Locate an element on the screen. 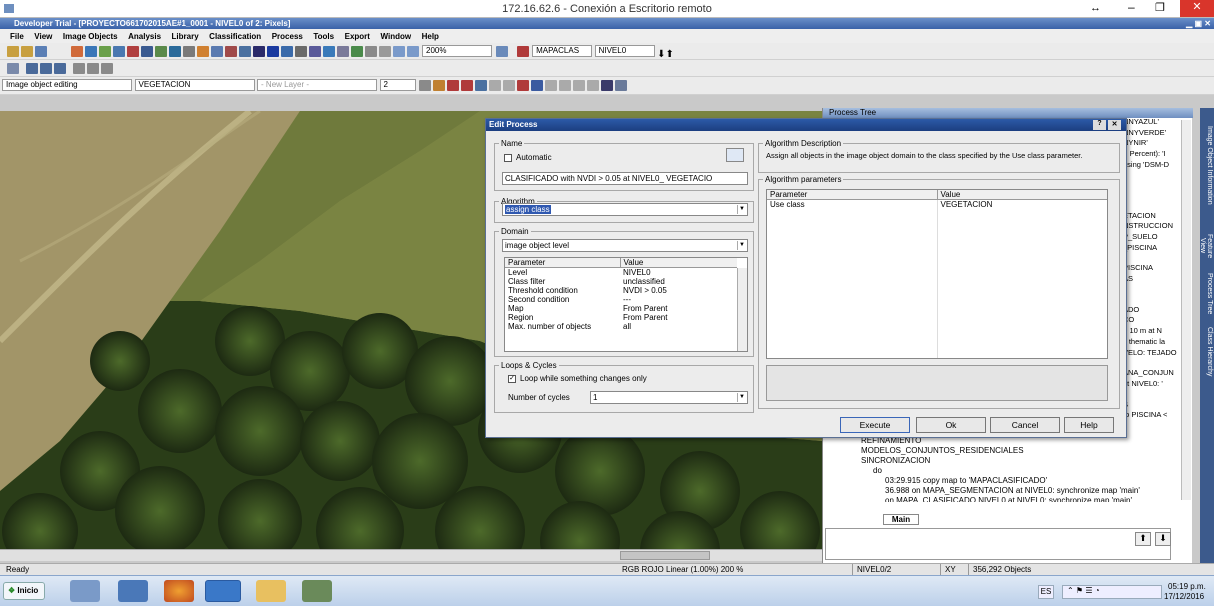  window-controls: ▁ ▣ ✕ is located at coordinates (1198, 23).